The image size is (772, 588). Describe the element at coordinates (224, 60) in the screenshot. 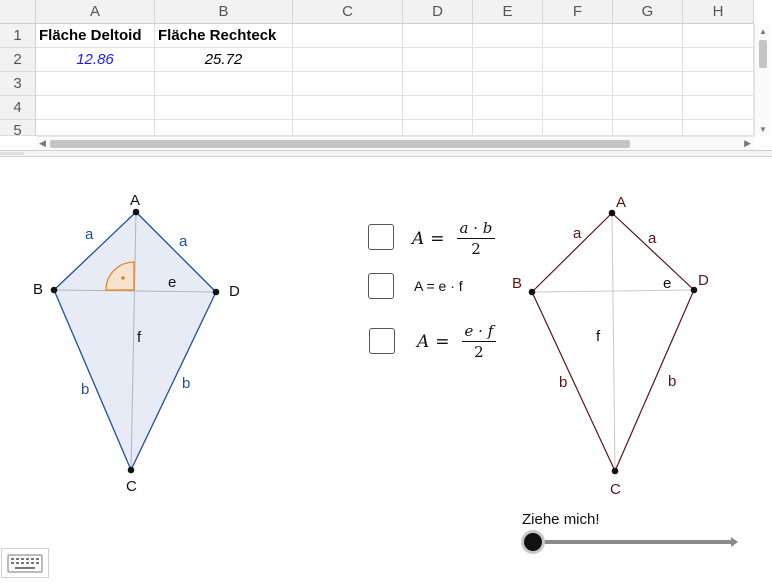

I see `cell-b2: 25.72` at that location.